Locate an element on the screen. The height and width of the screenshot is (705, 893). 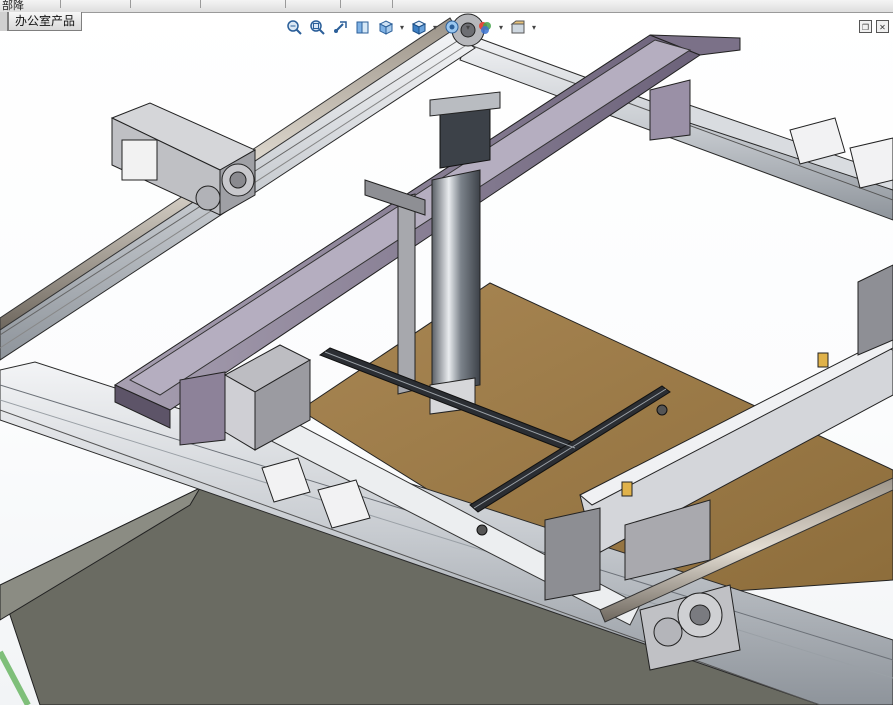
limit-sensor is located at coordinates (823, 360).